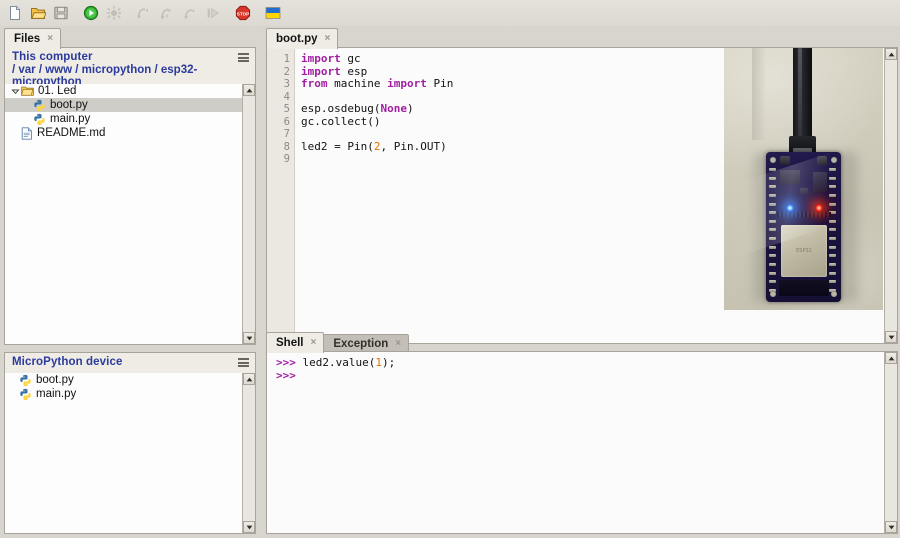  What do you see at coordinates (57, 91) in the screenshot?
I see `tree-row-label: 01. Led` at bounding box center [57, 91].